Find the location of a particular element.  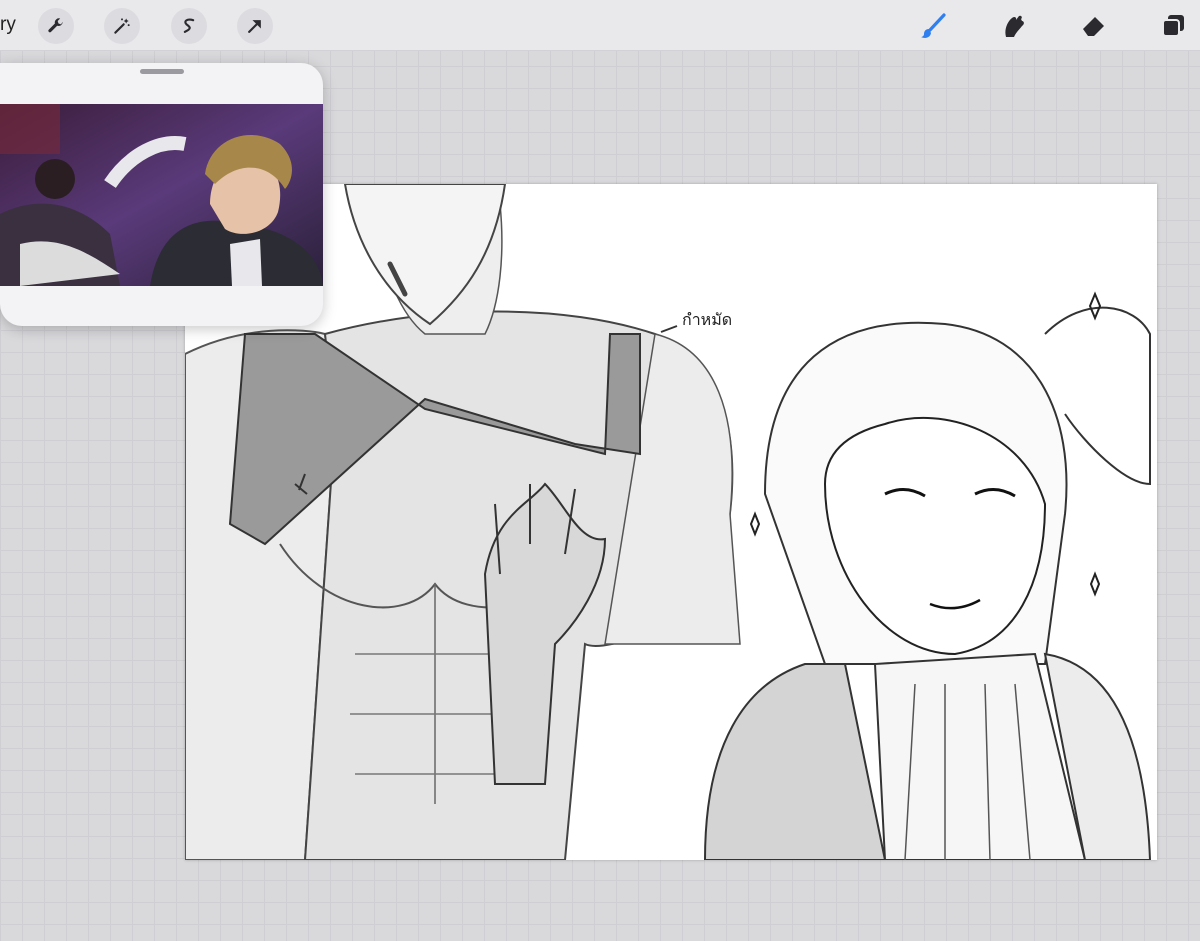

actions-button is located at coordinates (56, 26).